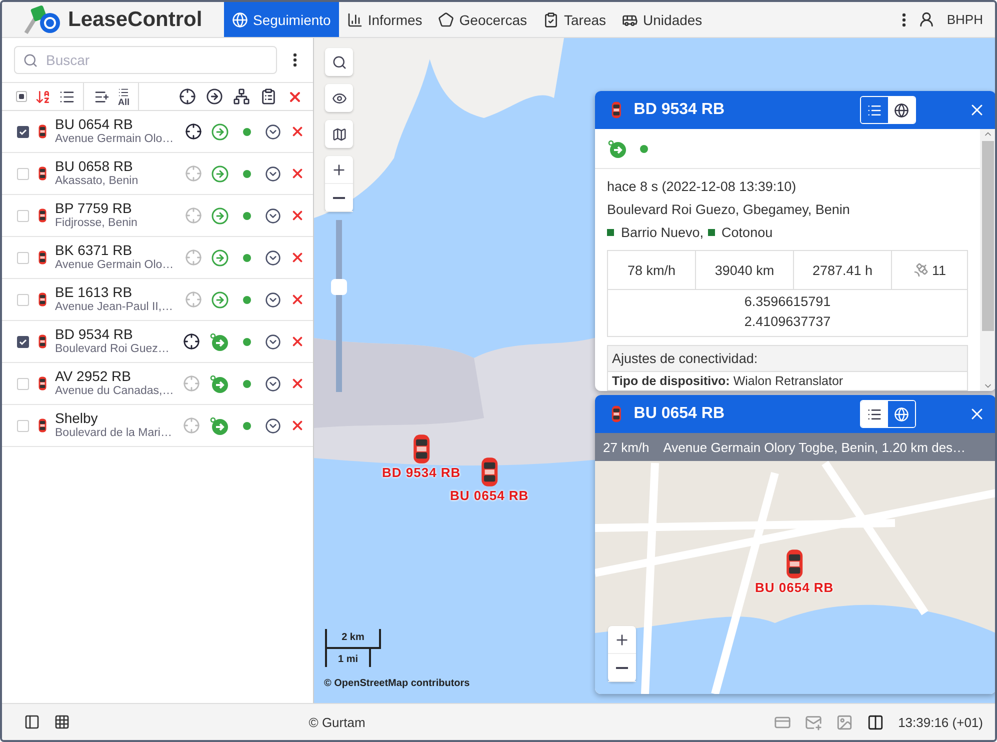  Describe the element at coordinates (787, 302) in the screenshot. I see `coordinate: 6.3596615791` at that location.